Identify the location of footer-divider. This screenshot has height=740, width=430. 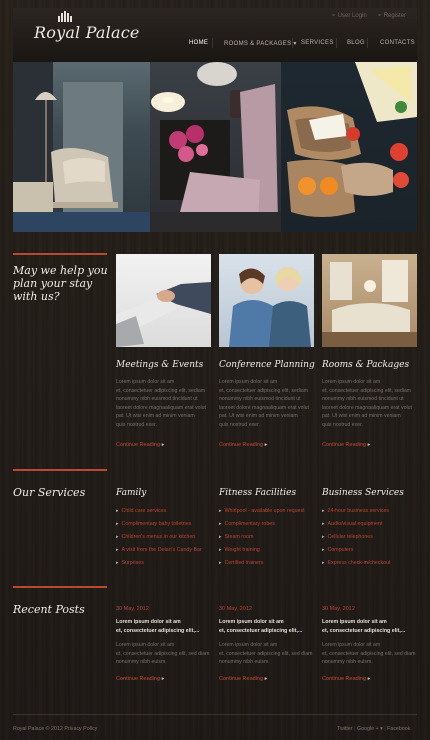
(215, 714).